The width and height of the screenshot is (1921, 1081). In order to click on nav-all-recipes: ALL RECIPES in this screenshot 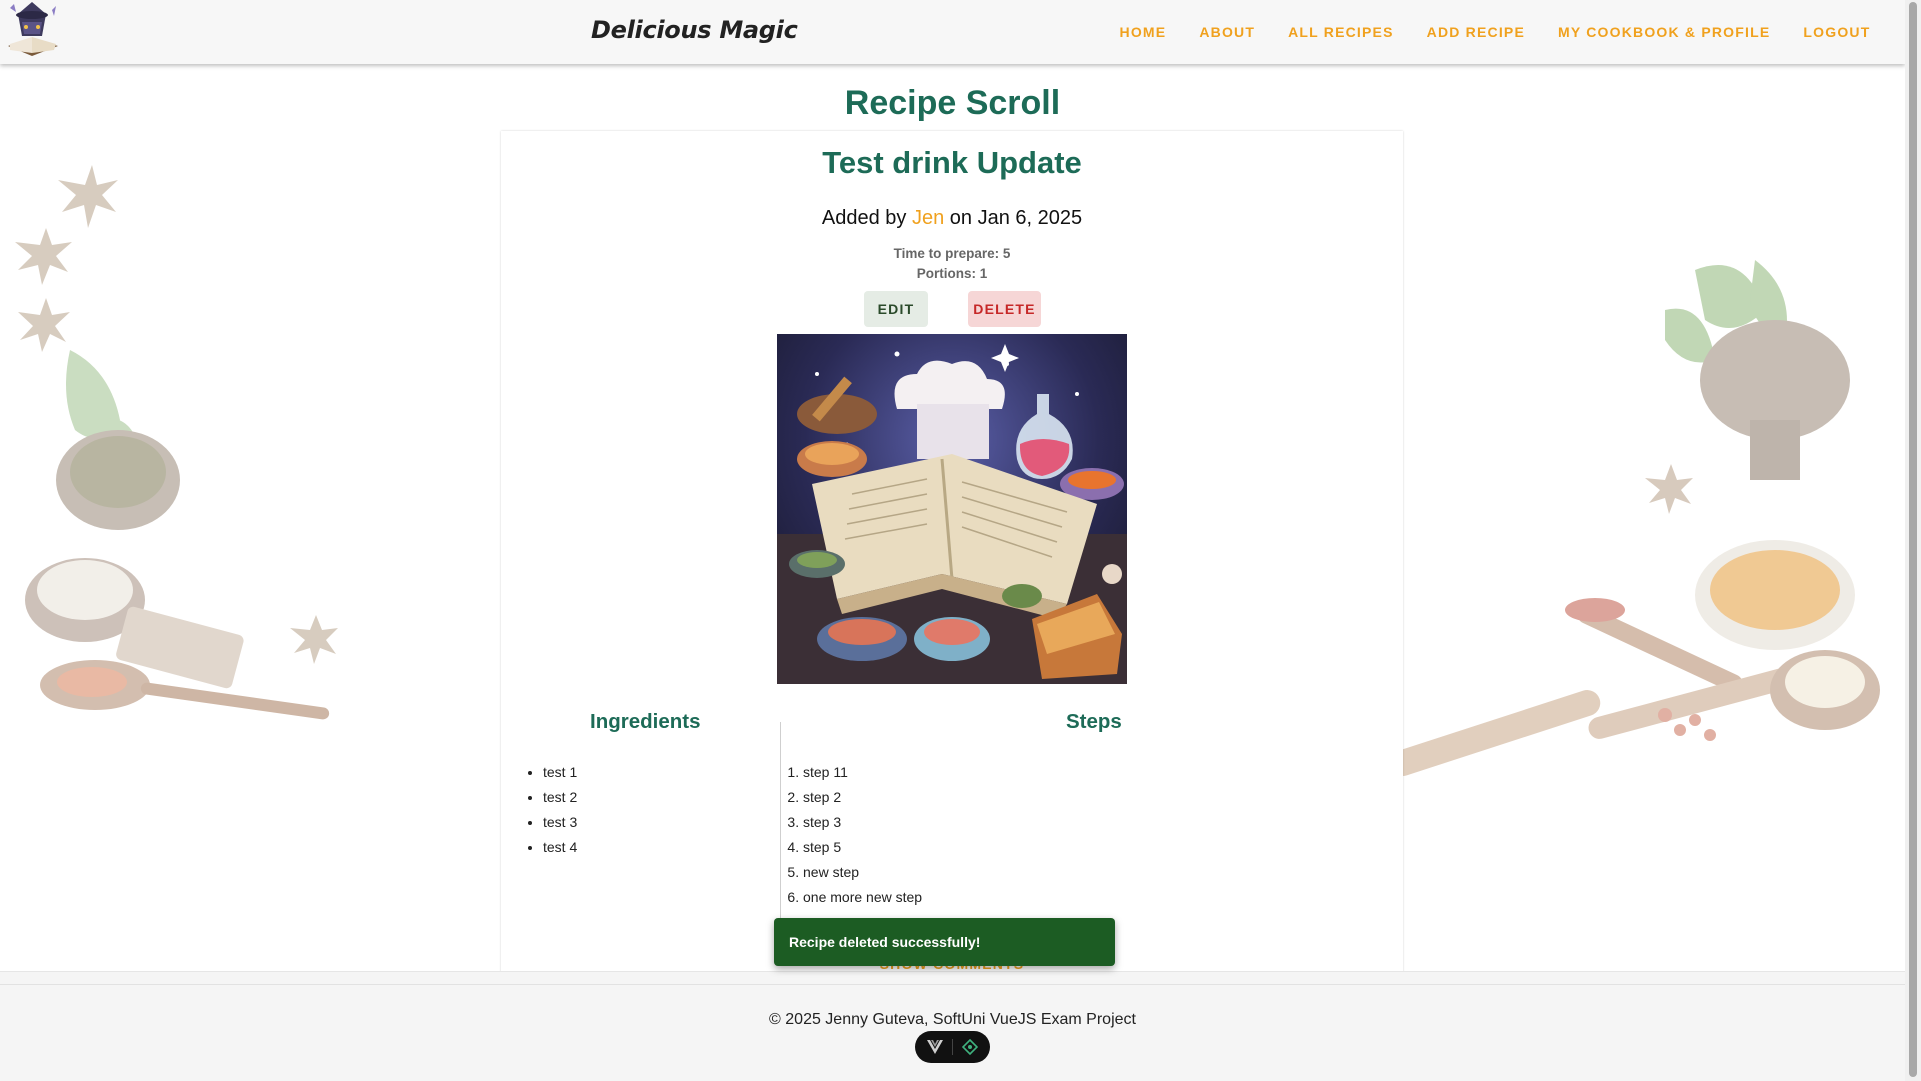, I will do `click(1341, 32)`.